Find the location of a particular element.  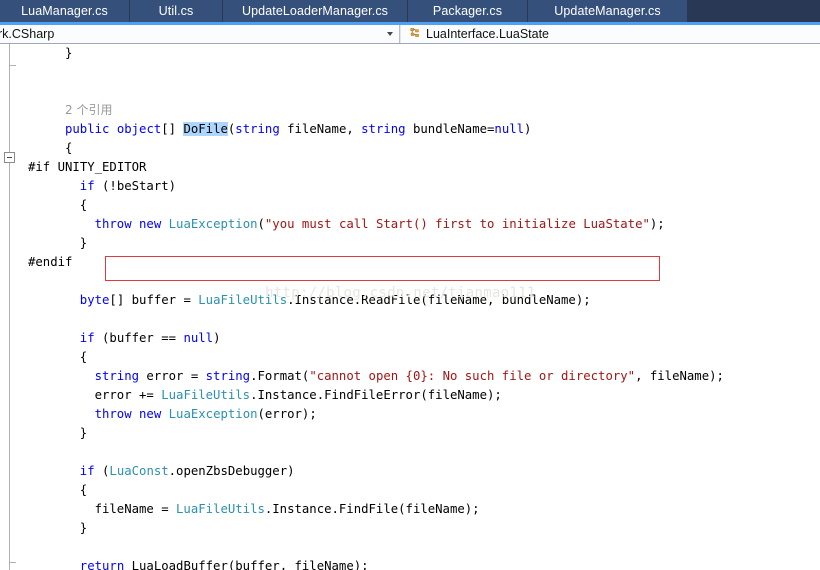

code-line: #endif is located at coordinates (50, 262).